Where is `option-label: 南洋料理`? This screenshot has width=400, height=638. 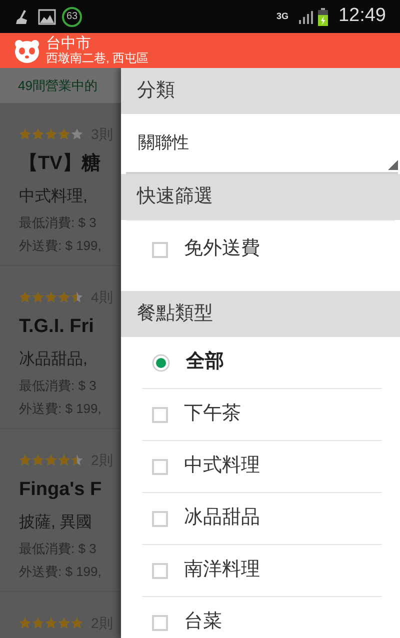 option-label: 南洋料理 is located at coordinates (222, 570).